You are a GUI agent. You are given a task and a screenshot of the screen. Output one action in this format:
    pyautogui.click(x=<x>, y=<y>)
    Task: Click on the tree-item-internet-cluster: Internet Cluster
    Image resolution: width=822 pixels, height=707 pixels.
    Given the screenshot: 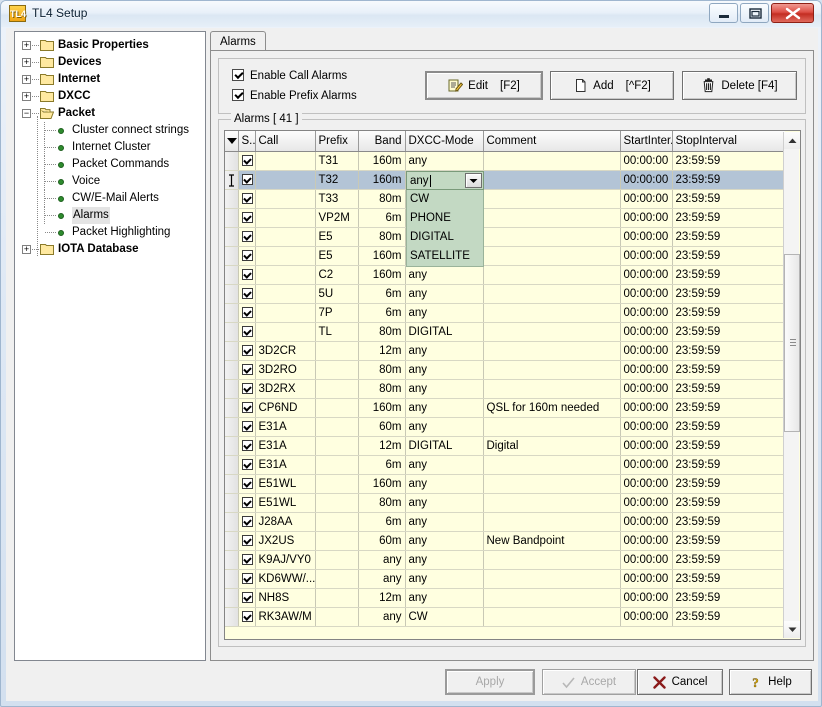 What is the action you would take?
    pyautogui.click(x=113, y=147)
    